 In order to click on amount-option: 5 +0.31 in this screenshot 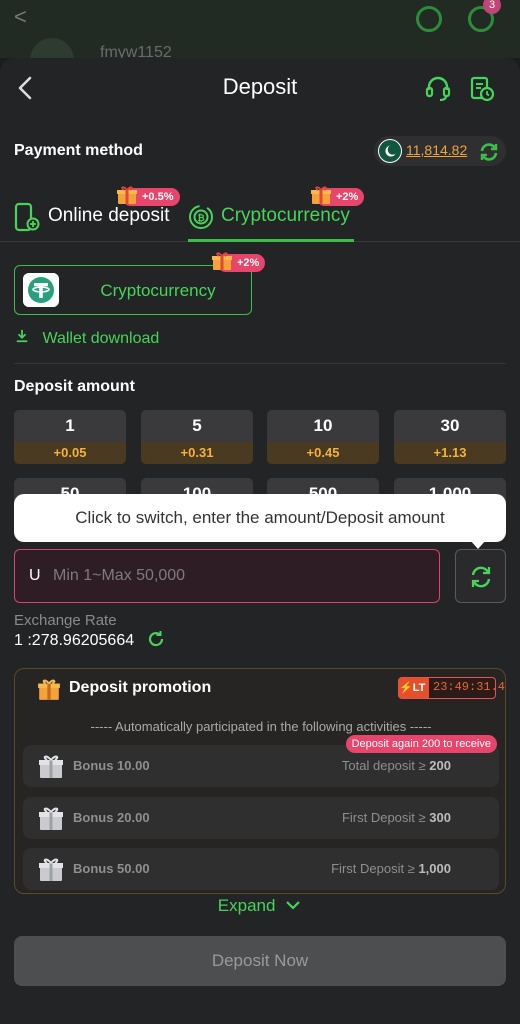, I will do `click(197, 437)`.